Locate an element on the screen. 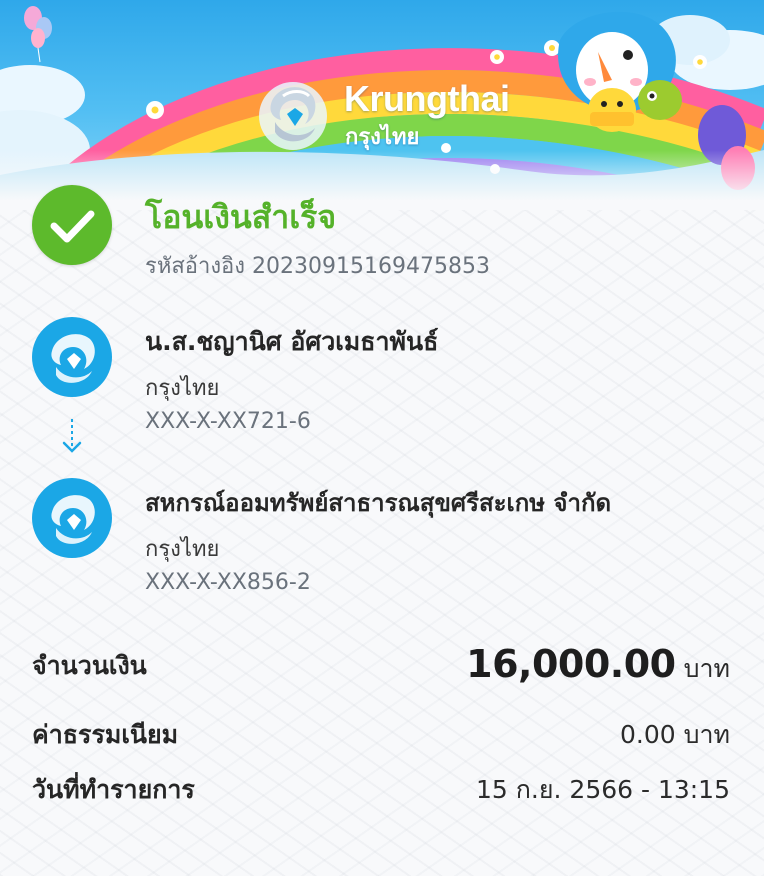 This screenshot has height=876, width=764. amount-unit: บาท is located at coordinates (706, 668).